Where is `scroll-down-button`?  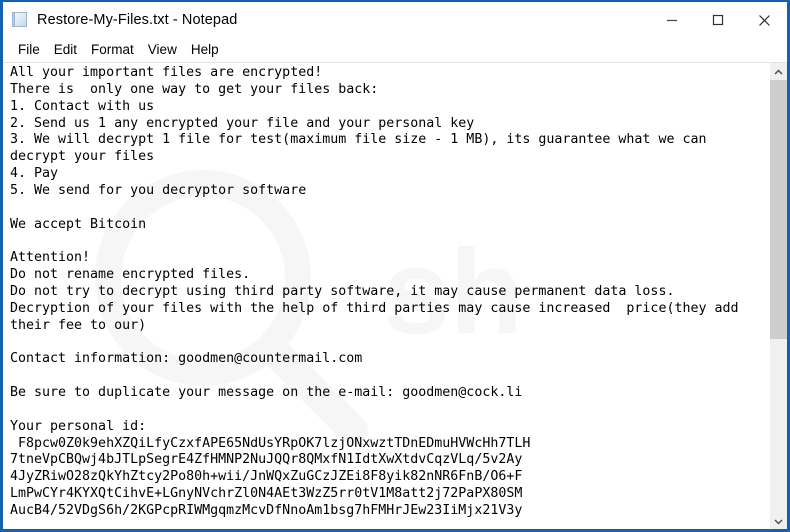
scroll-down-button is located at coordinates (778, 520).